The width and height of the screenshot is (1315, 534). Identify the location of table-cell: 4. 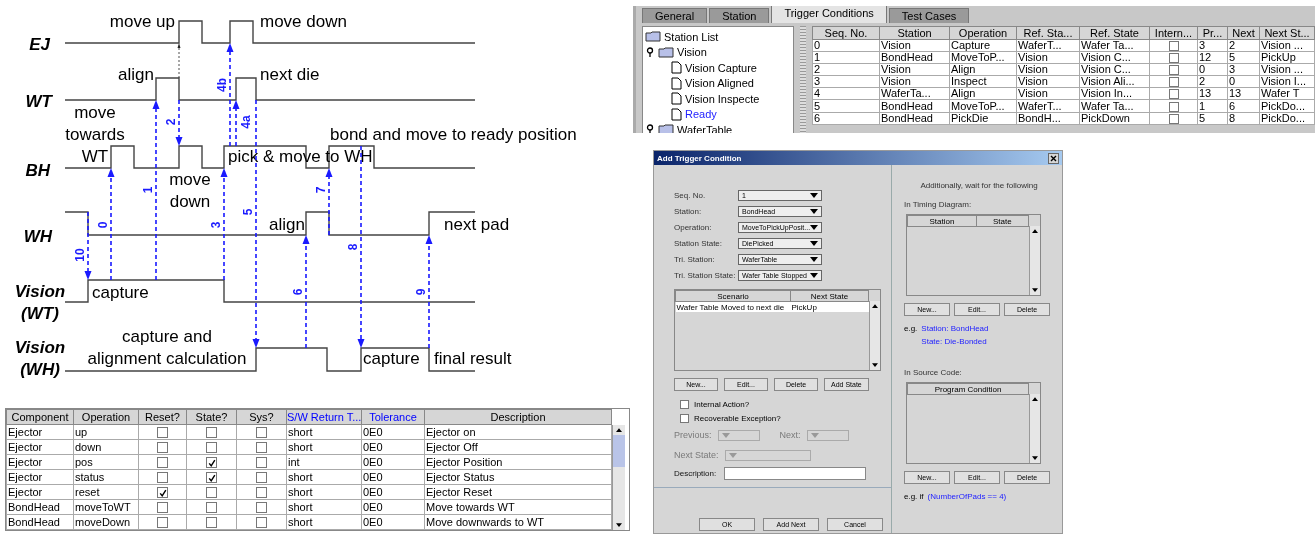
(846, 93).